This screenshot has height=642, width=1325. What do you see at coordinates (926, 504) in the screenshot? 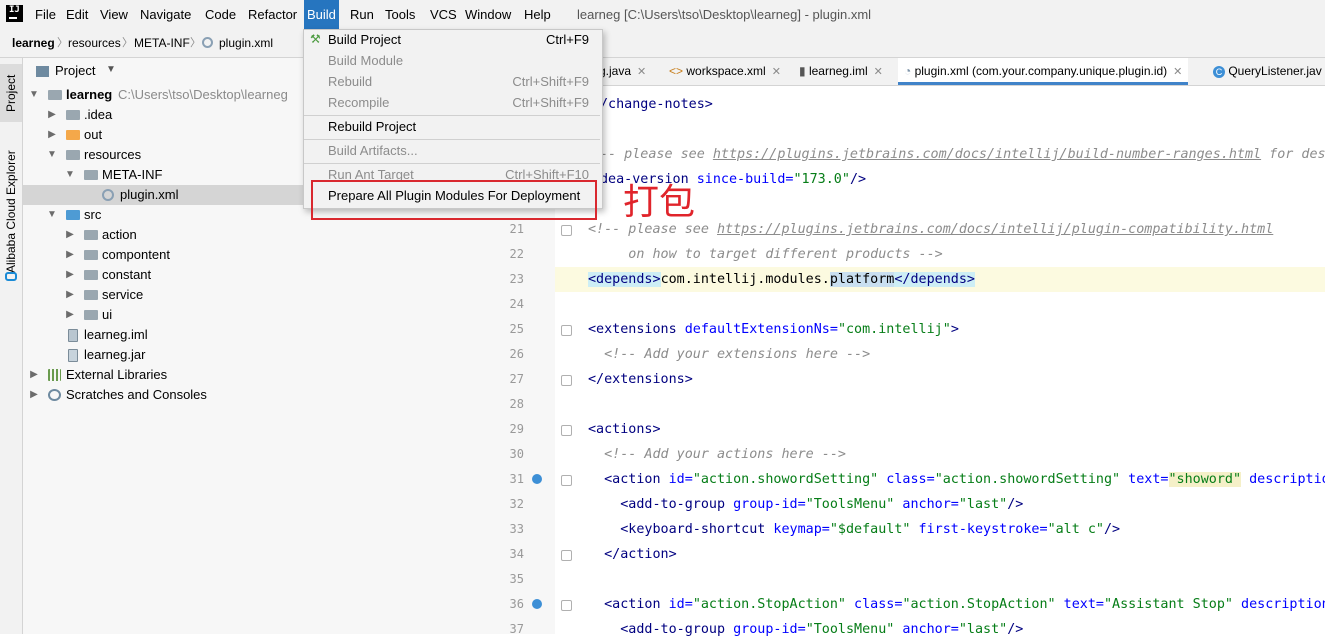
I see `code-token: anchor=` at bounding box center [926, 504].